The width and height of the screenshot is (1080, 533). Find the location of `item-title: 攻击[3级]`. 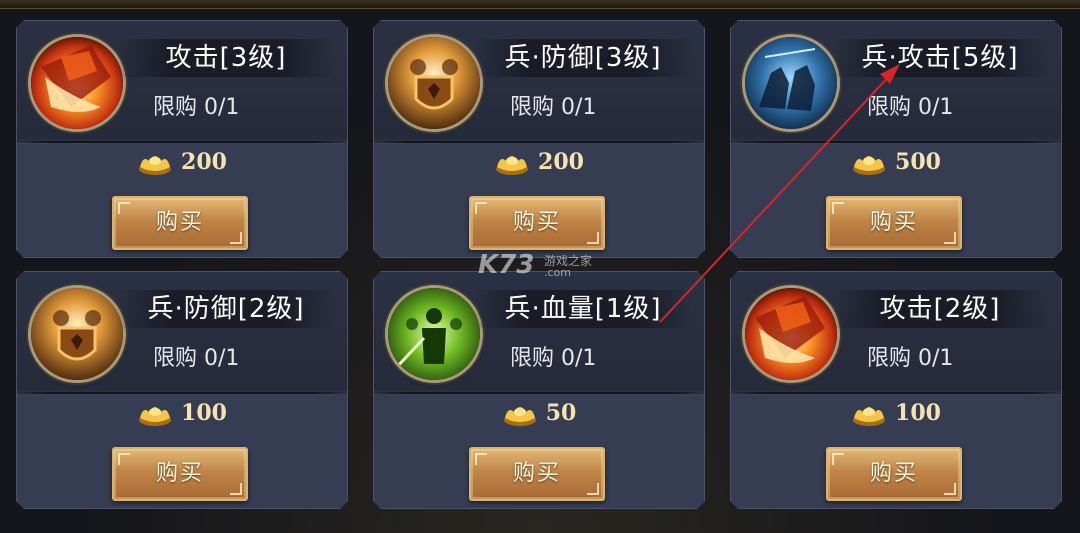

item-title: 攻击[3级] is located at coordinates (226, 58).